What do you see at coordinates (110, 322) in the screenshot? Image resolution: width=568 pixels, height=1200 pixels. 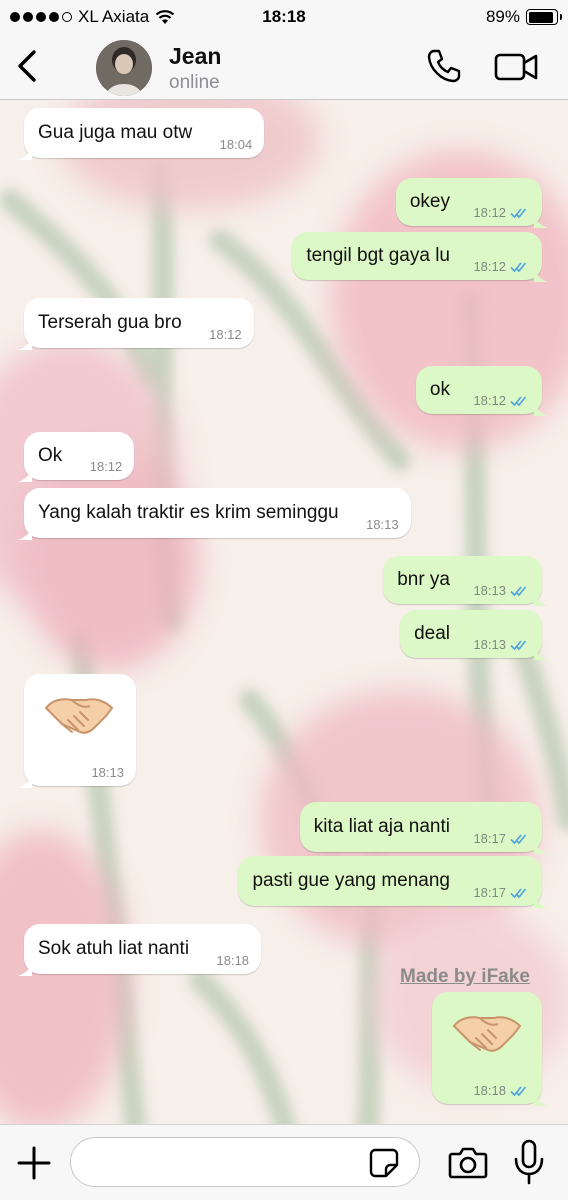 I see `message-text: Terserah gua bro` at bounding box center [110, 322].